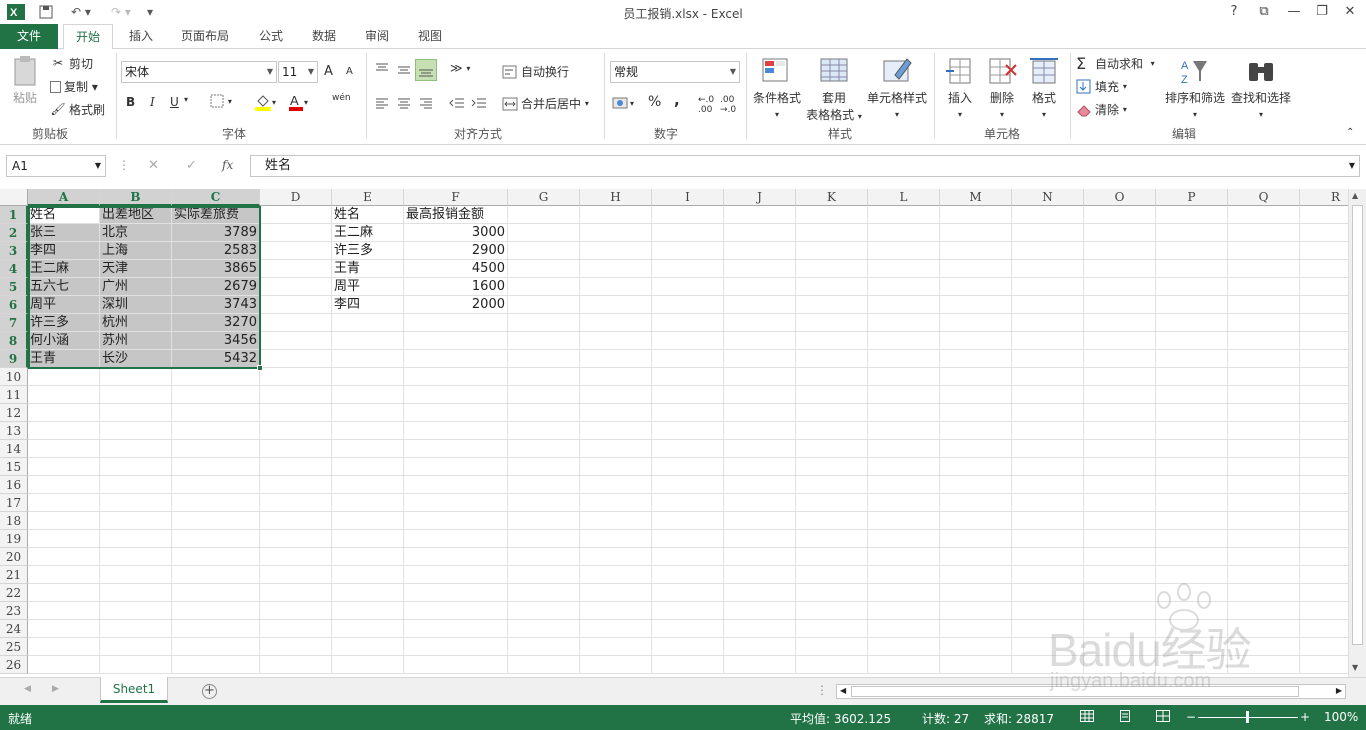 The image size is (1366, 730). What do you see at coordinates (760, 539) in the screenshot?
I see `cell-j19` at bounding box center [760, 539].